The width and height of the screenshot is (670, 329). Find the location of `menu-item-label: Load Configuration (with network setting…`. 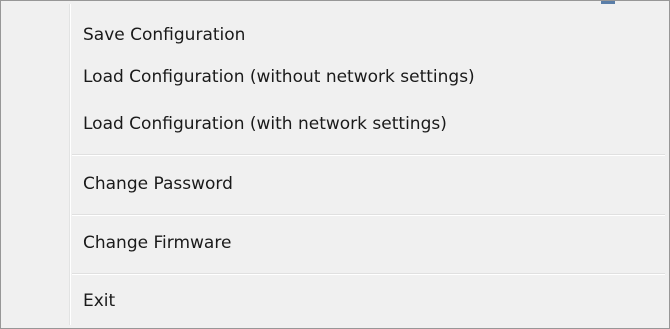

menu-item-label: Load Configuration (with network setting… is located at coordinates (265, 124).